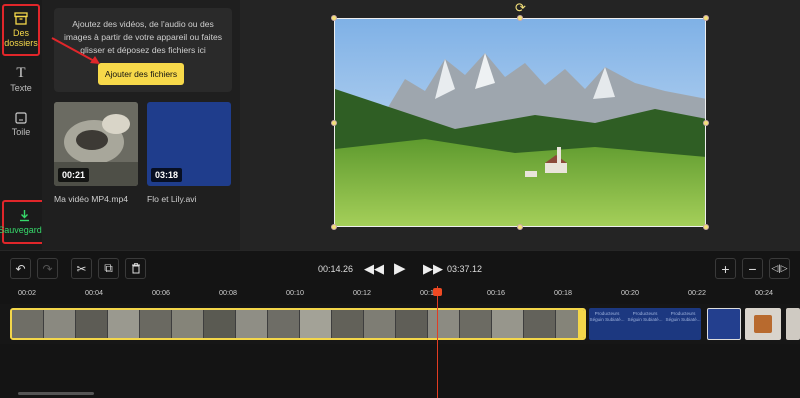 The width and height of the screenshot is (800, 398). I want to click on ruler-tick: 00:22, so click(697, 292).